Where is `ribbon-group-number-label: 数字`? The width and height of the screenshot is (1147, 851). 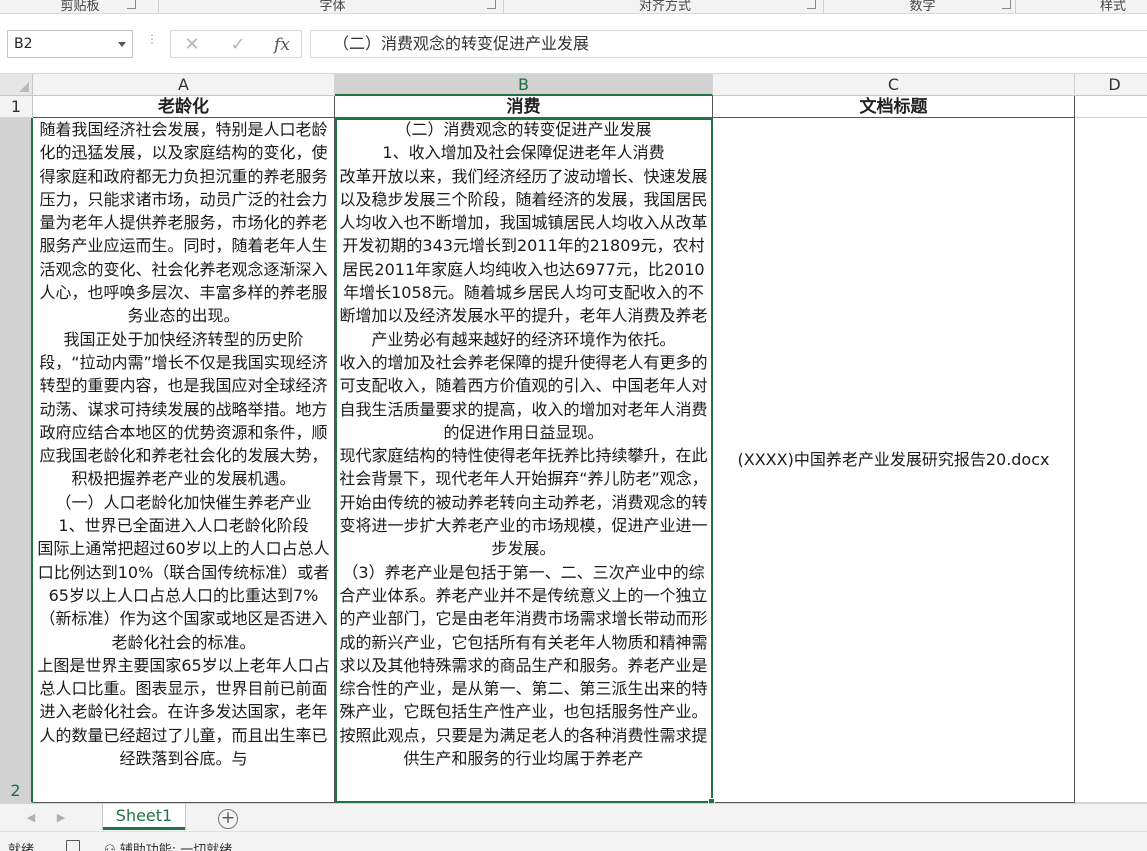 ribbon-group-number-label: 数字 is located at coordinates (922, 7).